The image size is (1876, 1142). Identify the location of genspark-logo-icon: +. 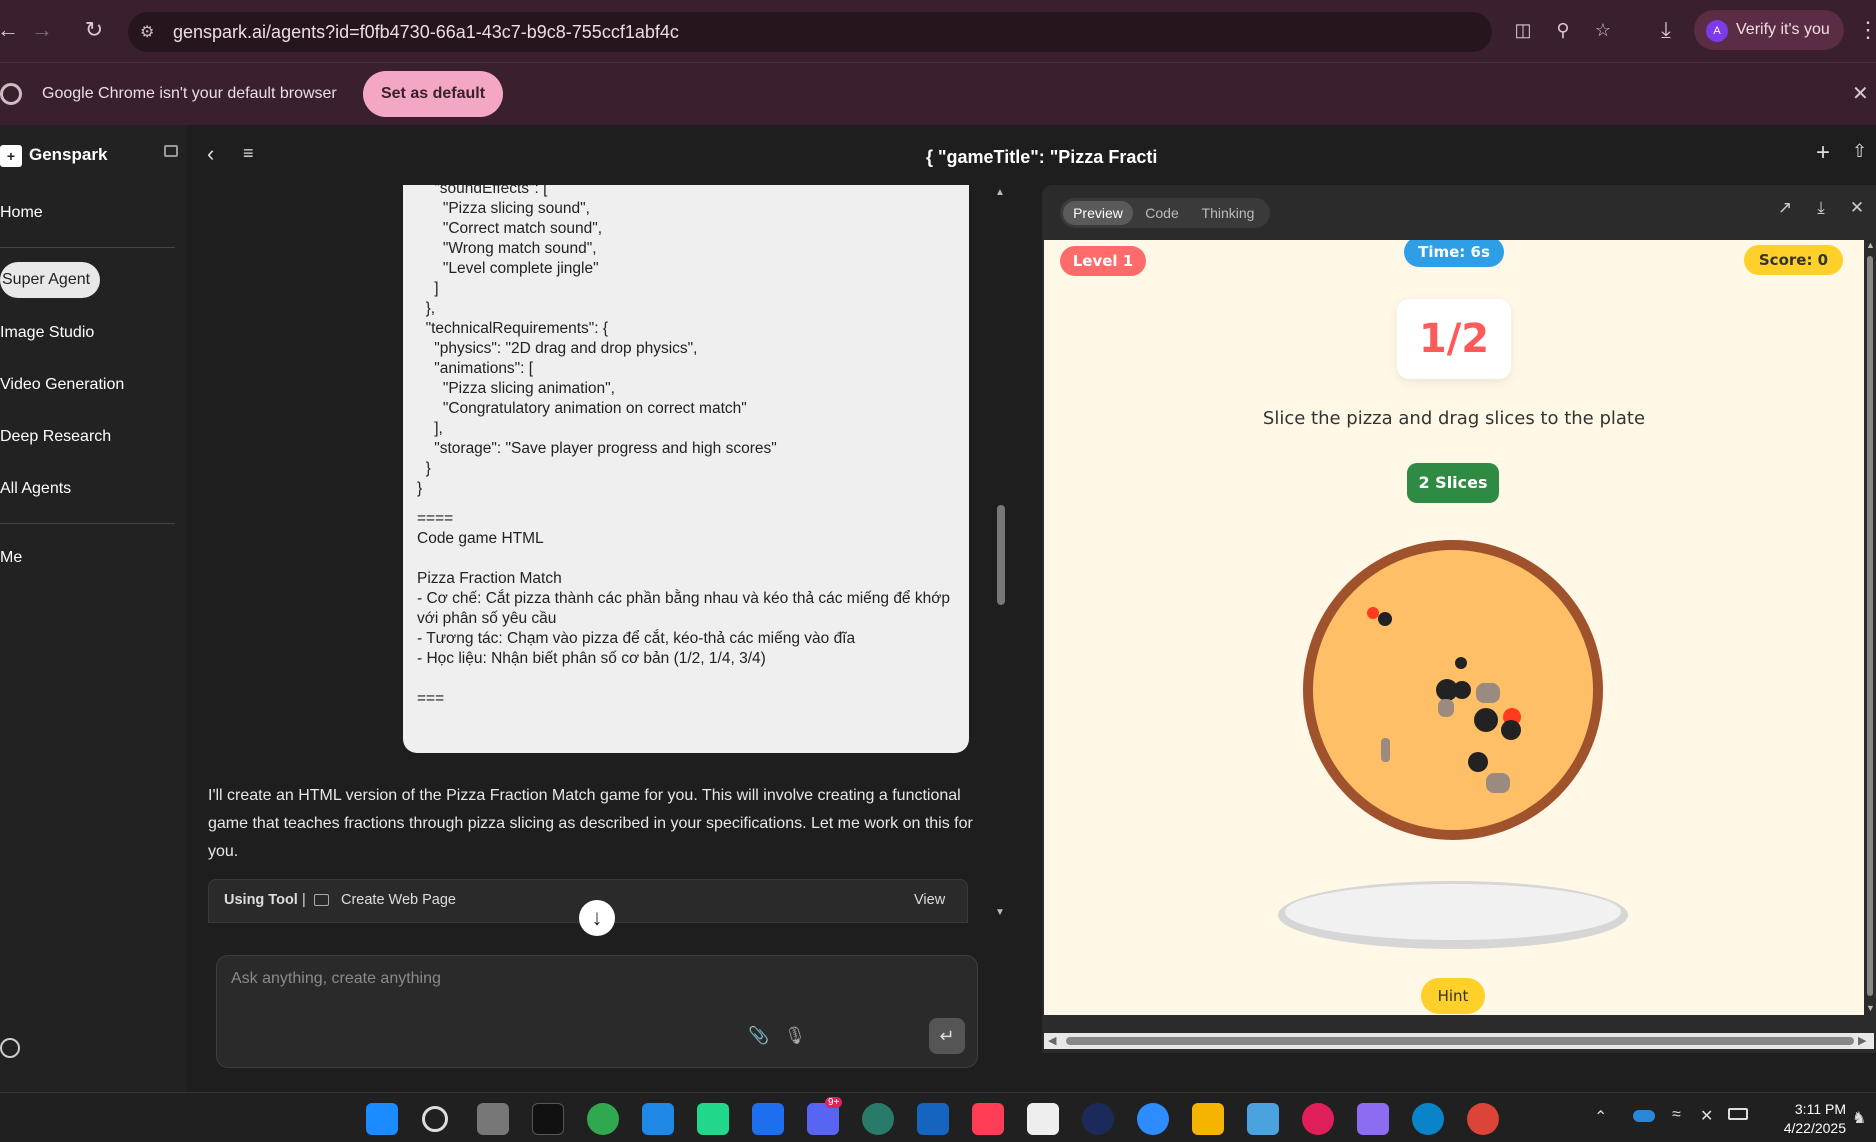
(11, 156).